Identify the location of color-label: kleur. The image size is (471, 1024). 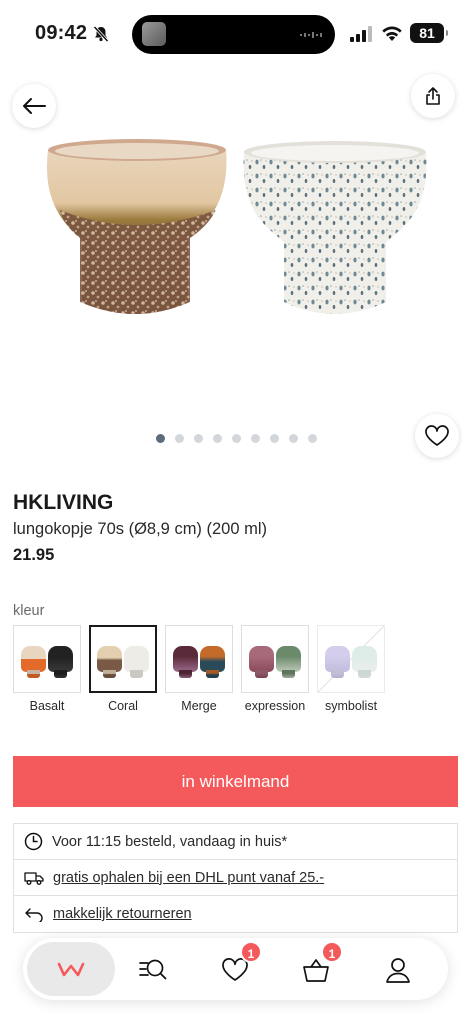
(29, 611).